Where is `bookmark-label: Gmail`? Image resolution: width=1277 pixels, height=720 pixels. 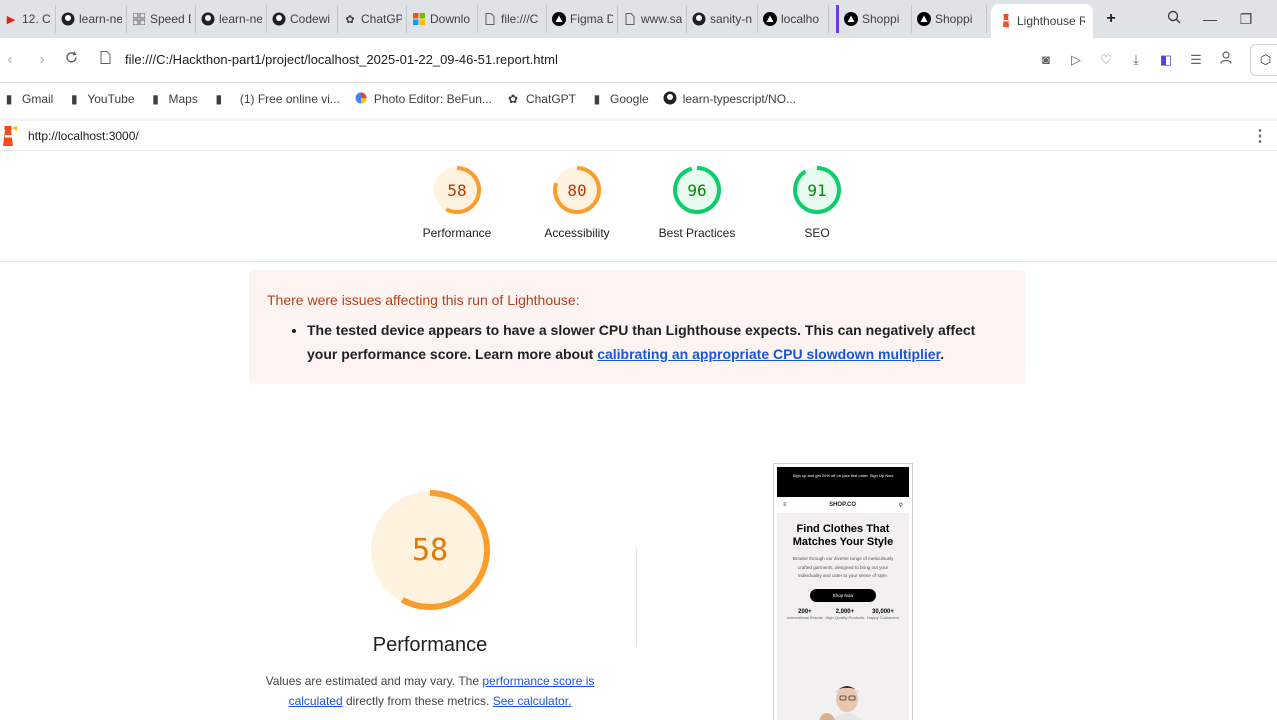
bookmark-label: Gmail is located at coordinates (38, 99).